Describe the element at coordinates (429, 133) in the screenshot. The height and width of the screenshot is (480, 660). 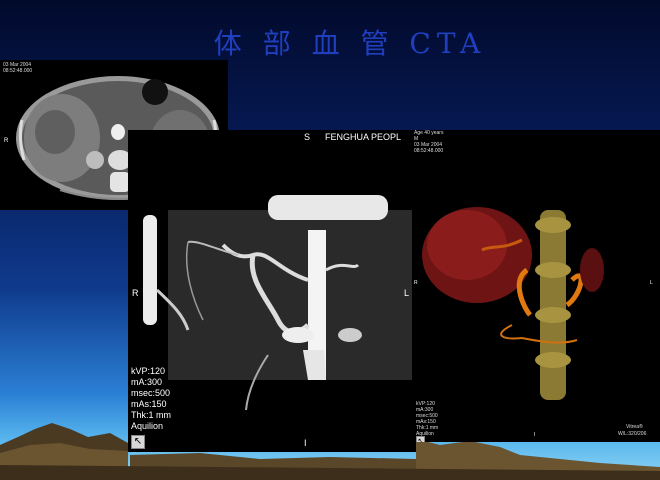
I see `vr-age: Age 40 years` at that location.